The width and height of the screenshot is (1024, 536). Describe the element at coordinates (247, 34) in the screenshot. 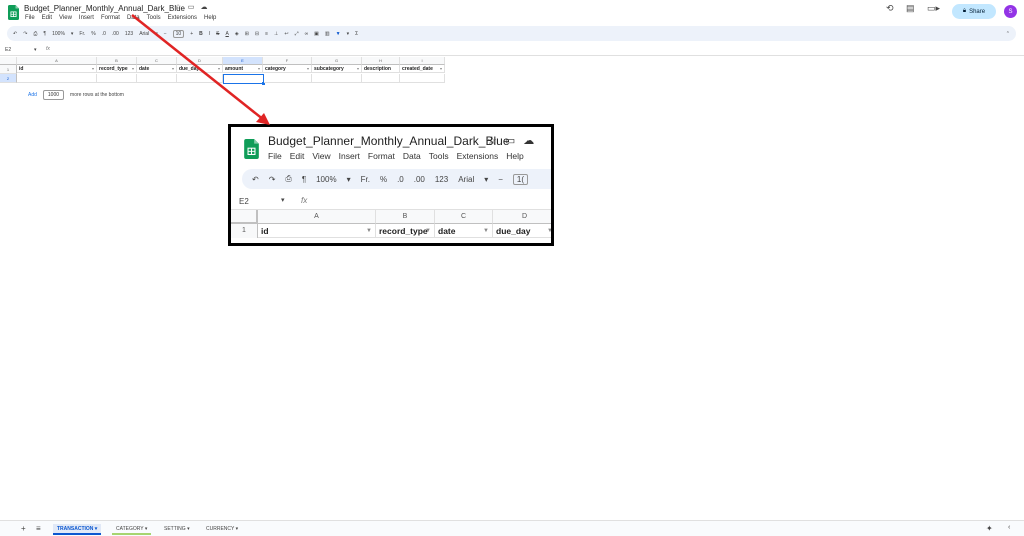

I see `borders-icon: ⊞` at that location.